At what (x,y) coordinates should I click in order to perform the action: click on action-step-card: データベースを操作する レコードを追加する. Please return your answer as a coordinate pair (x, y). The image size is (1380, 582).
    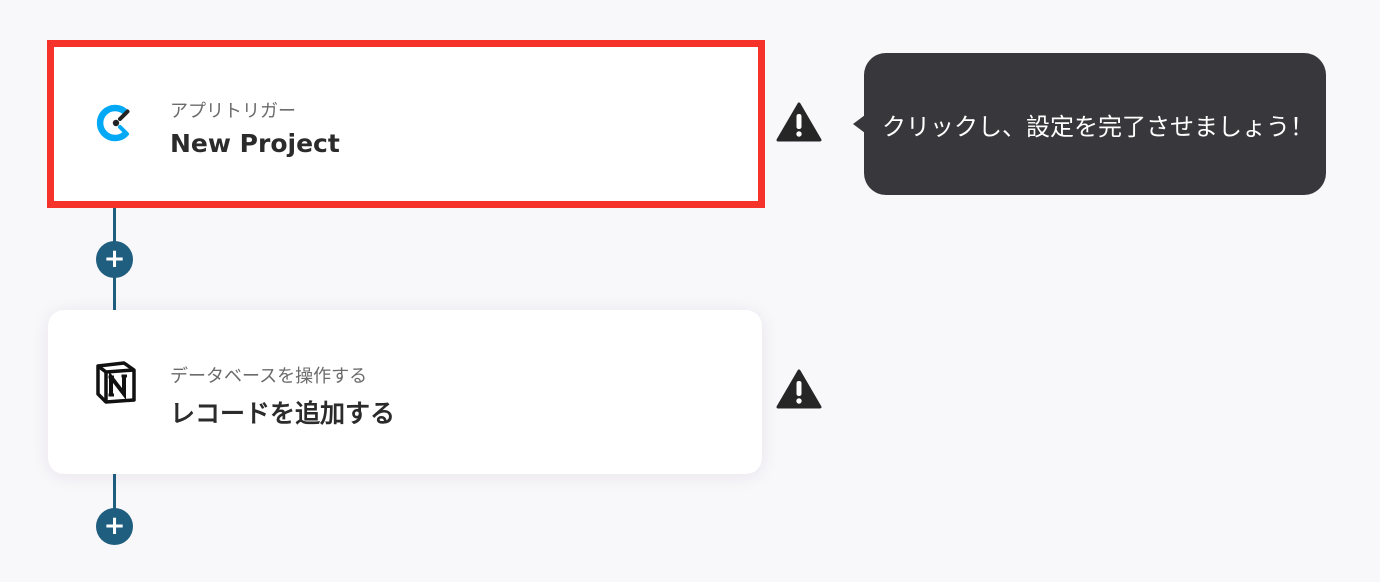
    Looking at the image, I should click on (405, 392).